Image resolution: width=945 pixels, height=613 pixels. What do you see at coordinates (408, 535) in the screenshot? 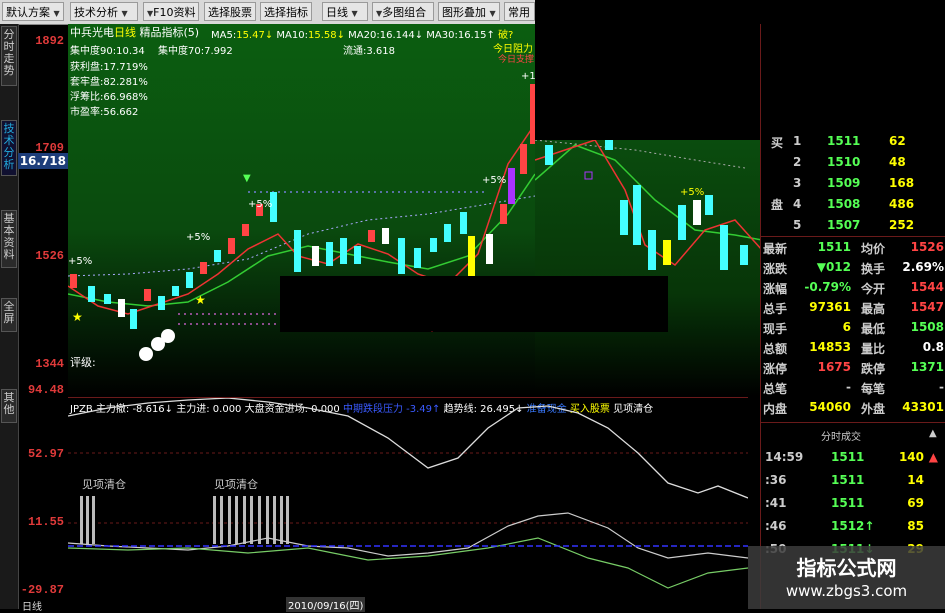
I see `trend-line-gray` at bounding box center [408, 535].